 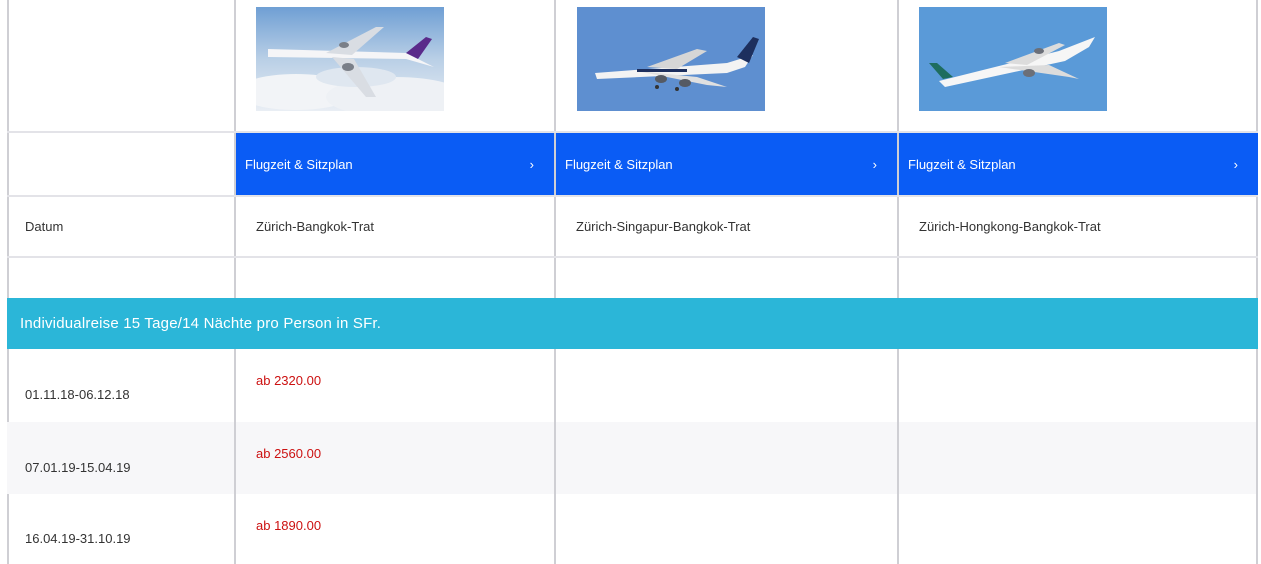 I want to click on table-row: 01.11.18-06.12.18 ab 2320.00, so click(x=632, y=385).